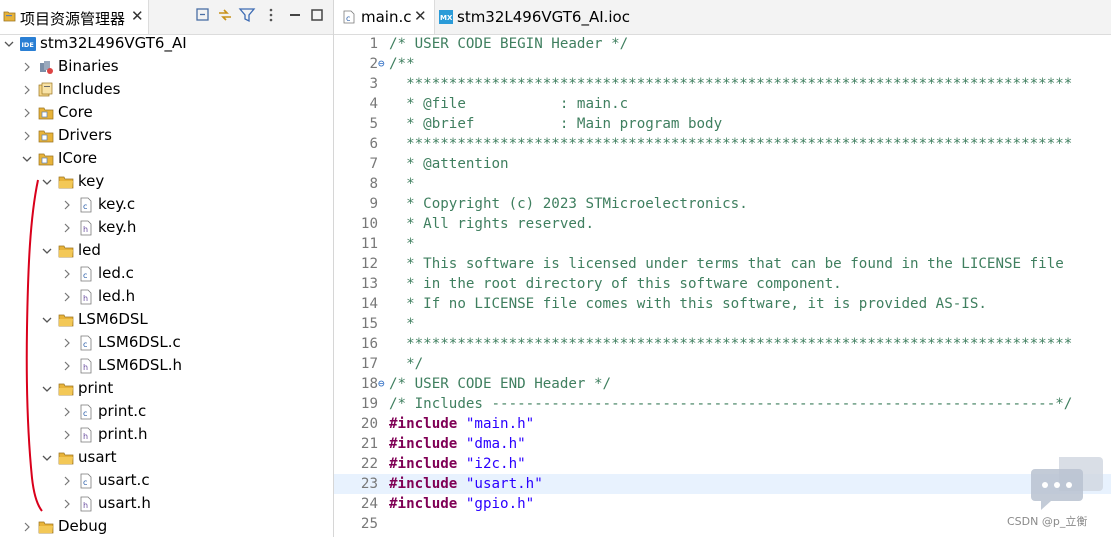 This screenshot has height=538, width=1111. Describe the element at coordinates (166, 136) in the screenshot. I see `tree-item: Drivers` at that location.